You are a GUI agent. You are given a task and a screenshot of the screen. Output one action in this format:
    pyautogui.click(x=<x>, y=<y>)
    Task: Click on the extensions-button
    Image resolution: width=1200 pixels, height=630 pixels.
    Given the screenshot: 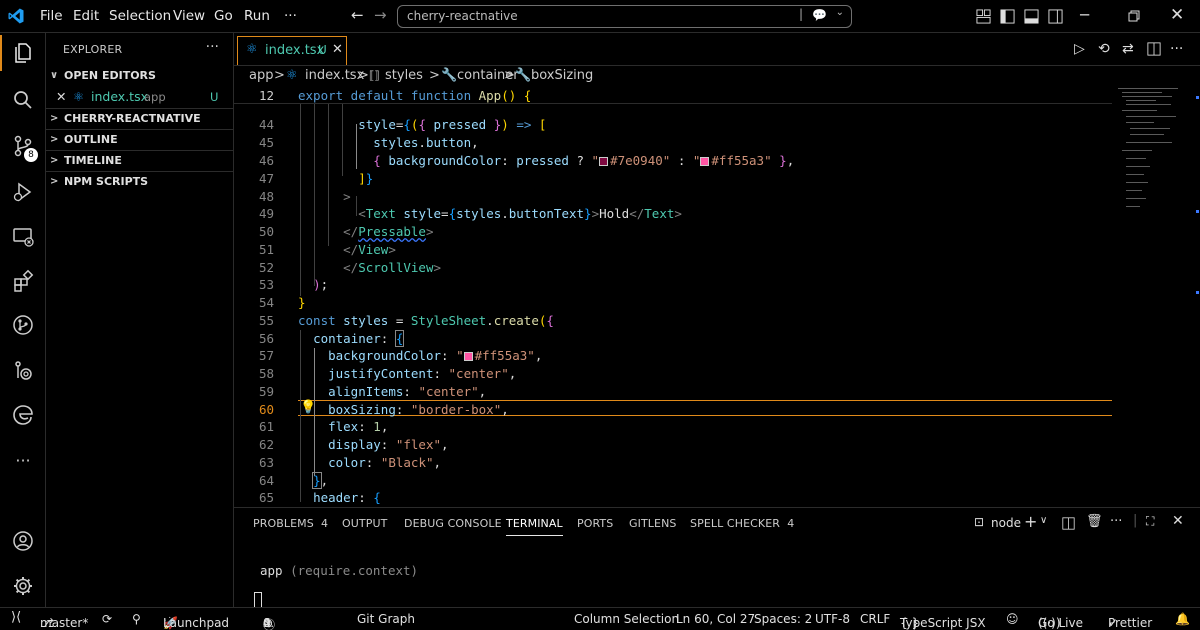 What is the action you would take?
    pyautogui.click(x=23, y=281)
    